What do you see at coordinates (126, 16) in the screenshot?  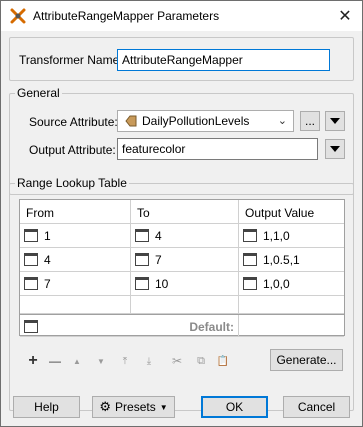 I see `window-title: AttributeRangeMapper Parameters` at bounding box center [126, 16].